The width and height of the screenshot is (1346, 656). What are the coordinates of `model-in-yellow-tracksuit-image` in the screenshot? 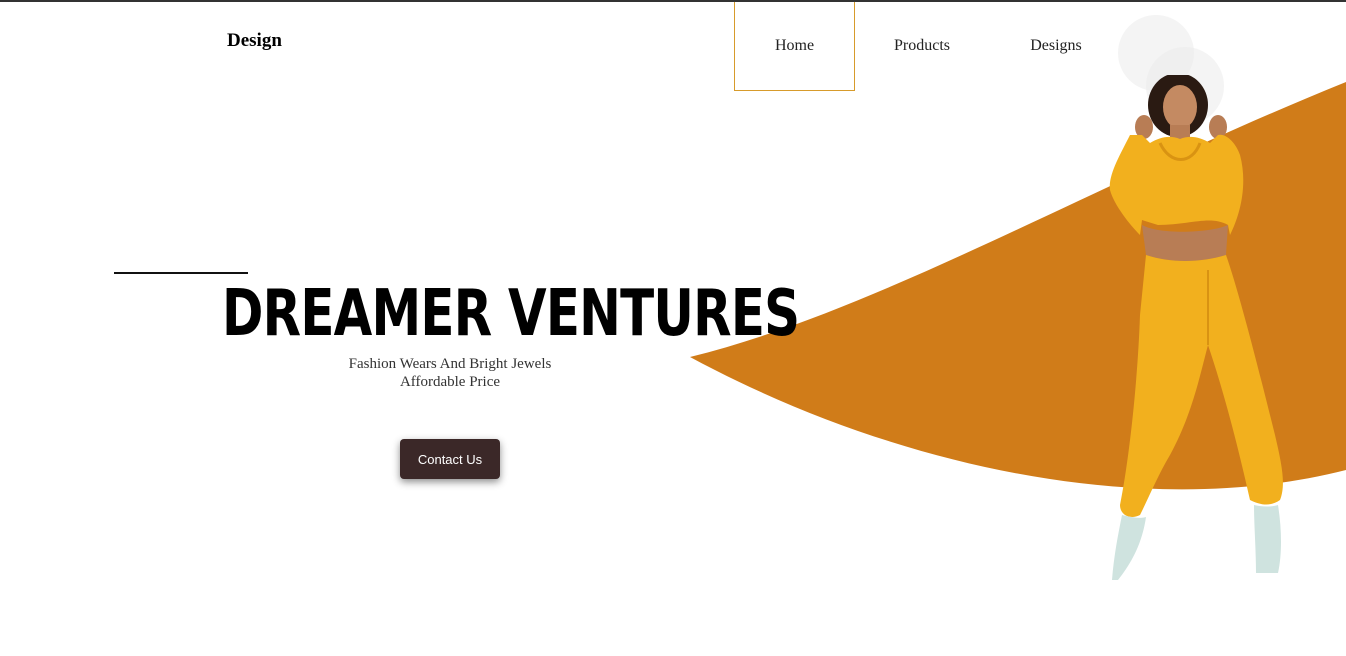 It's located at (1196, 327).